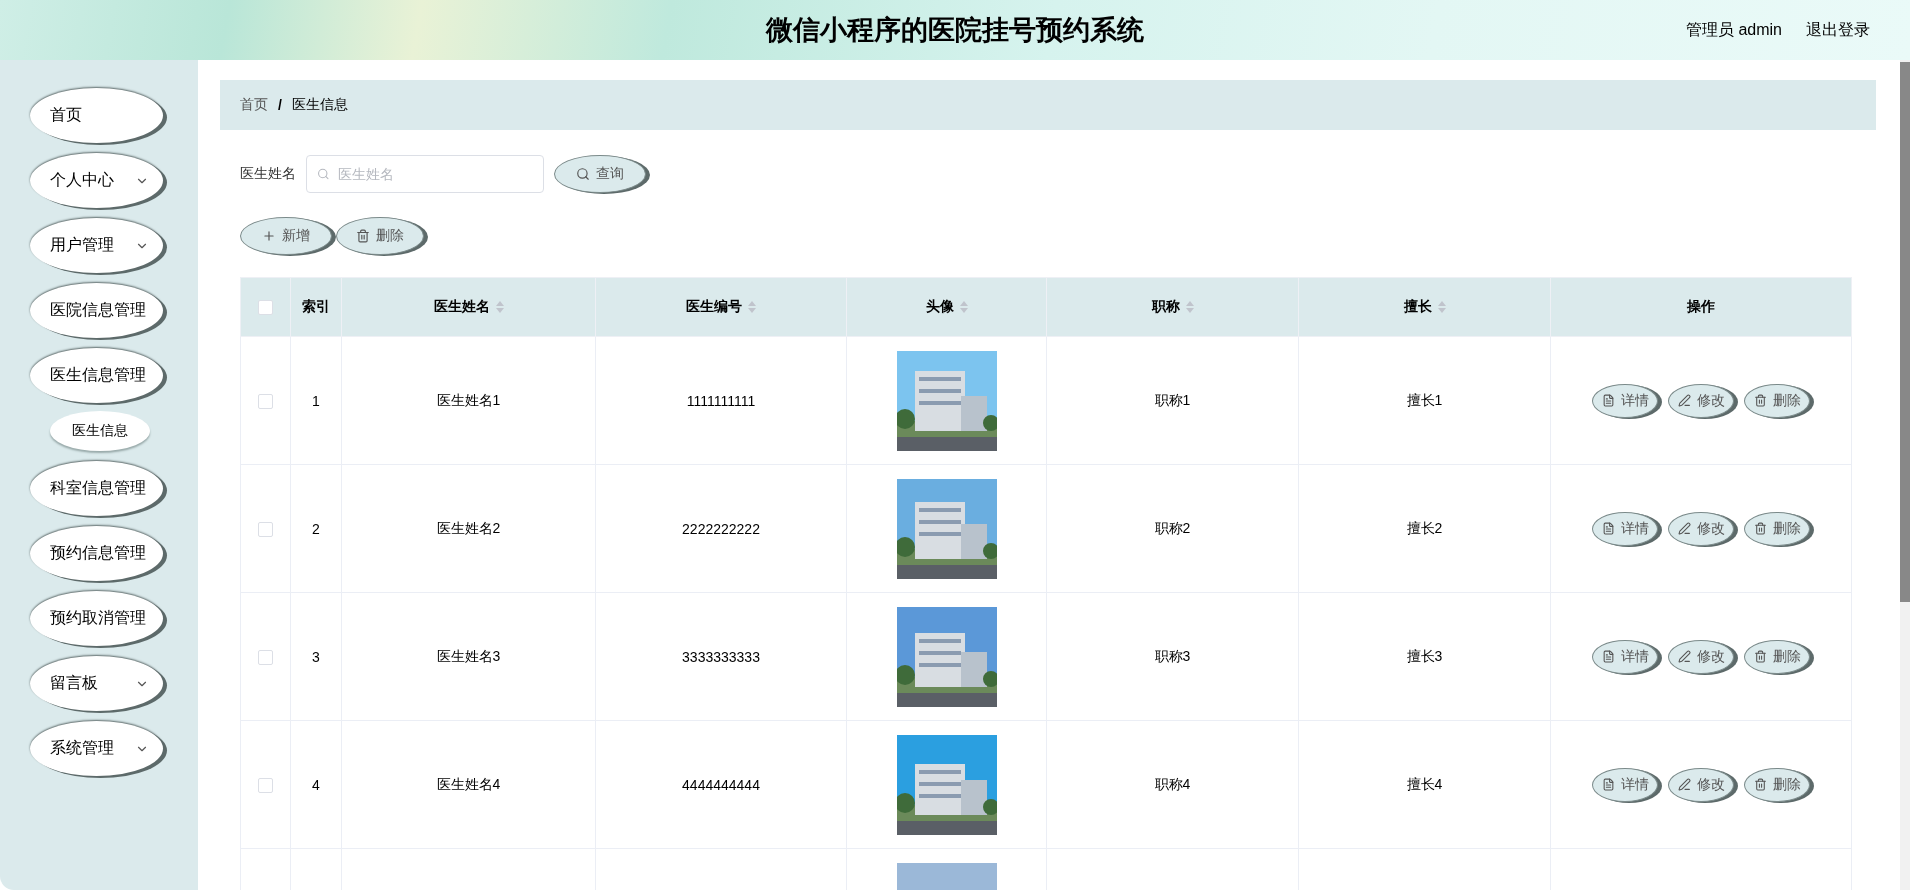 The height and width of the screenshot is (890, 1910). I want to click on cell-text: 职称1, so click(1172, 399).